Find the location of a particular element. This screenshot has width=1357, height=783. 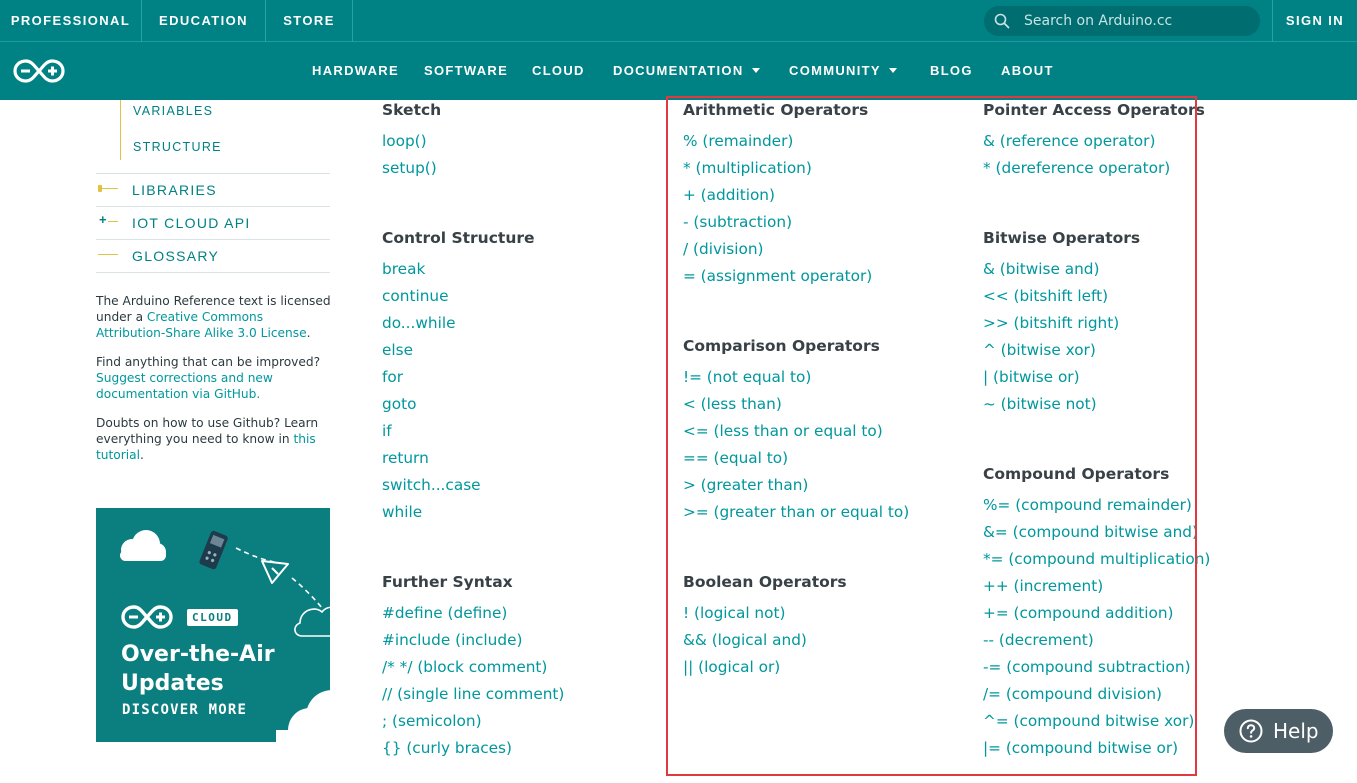

cloud-tag: CLOUD is located at coordinates (212, 617).